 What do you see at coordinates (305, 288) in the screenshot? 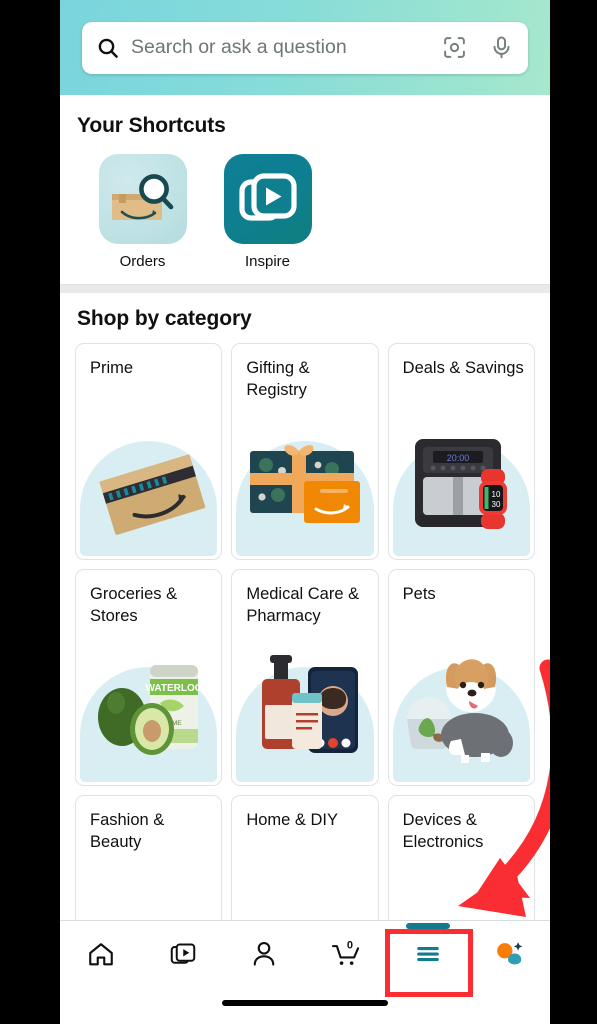
I see `section-divider` at bounding box center [305, 288].